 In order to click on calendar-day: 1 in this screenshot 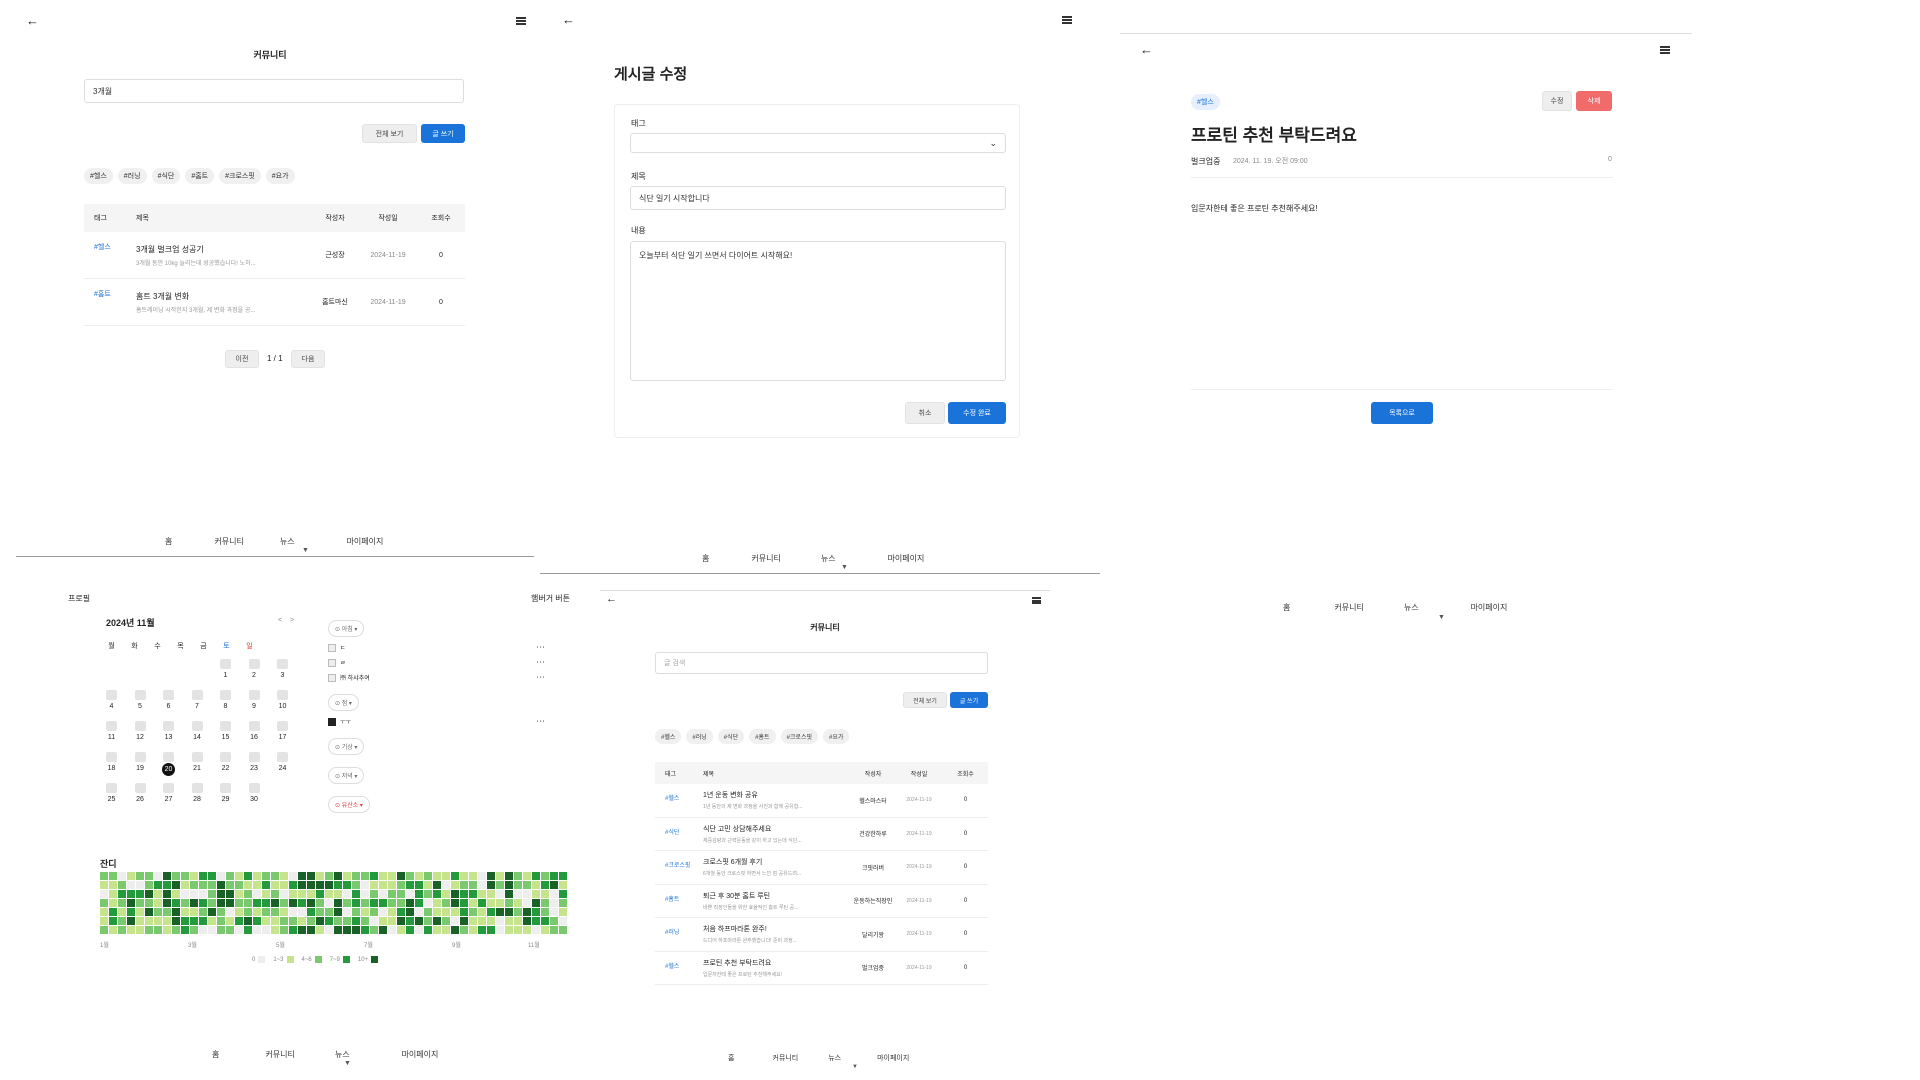, I will do `click(225, 671)`.